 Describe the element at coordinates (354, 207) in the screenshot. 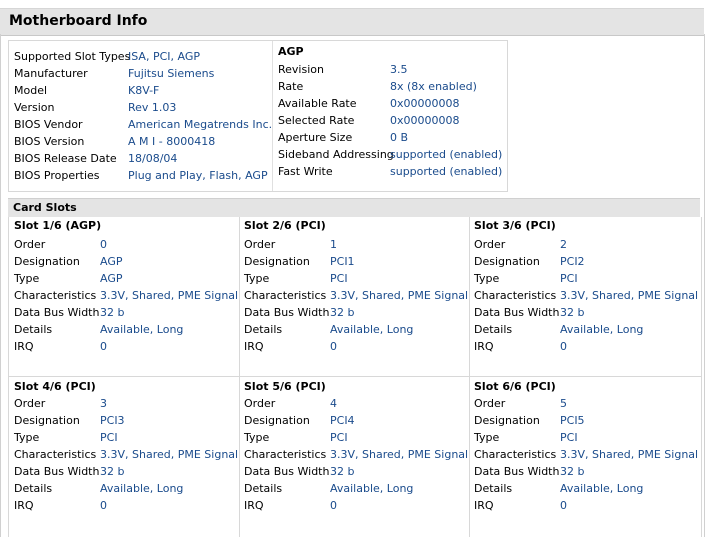

I see `card-slots-header: Card Slots` at that location.